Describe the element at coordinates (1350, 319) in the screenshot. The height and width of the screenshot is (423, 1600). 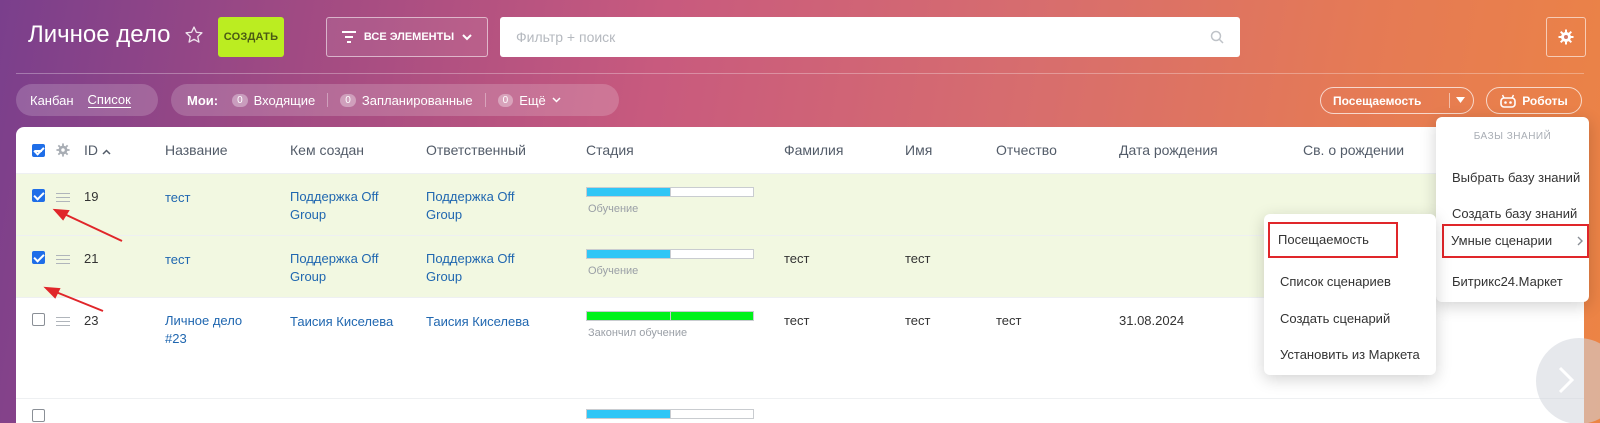
I see `menu-item-create-scenario: Создать сценарий` at that location.